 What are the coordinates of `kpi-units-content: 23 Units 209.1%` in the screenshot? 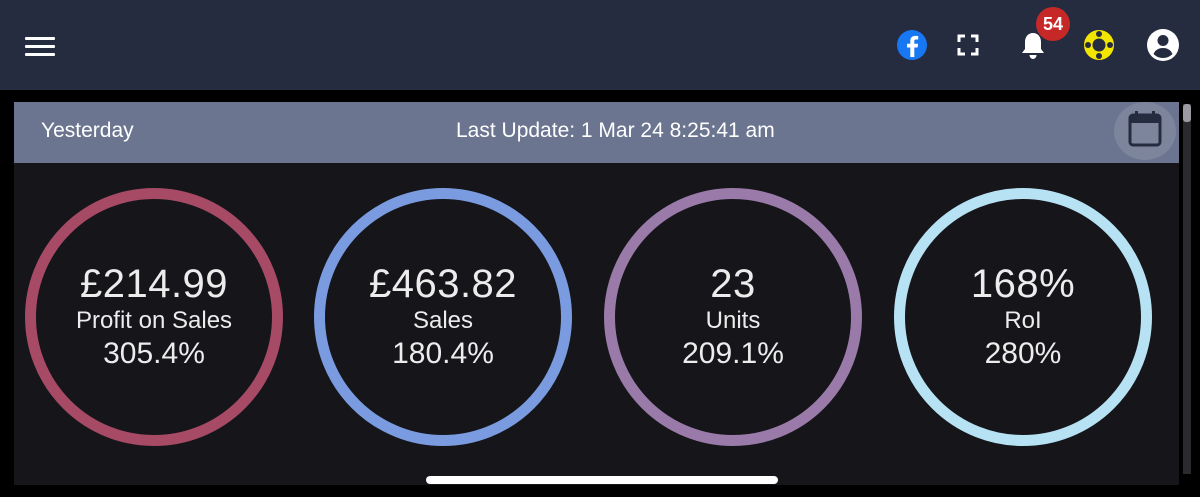 It's located at (733, 317).